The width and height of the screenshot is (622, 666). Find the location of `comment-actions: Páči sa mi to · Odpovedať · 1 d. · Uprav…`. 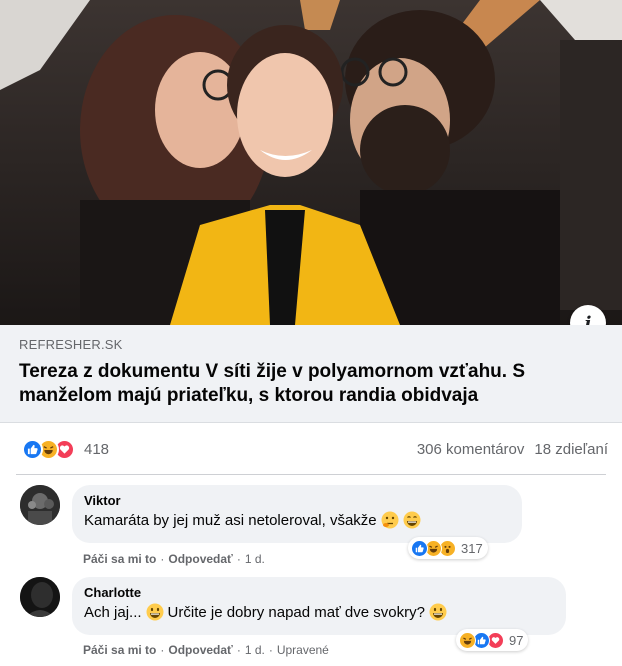

comment-actions: Páči sa mi to · Odpovedať · 1 d. · Uprav… is located at coordinates (206, 650).